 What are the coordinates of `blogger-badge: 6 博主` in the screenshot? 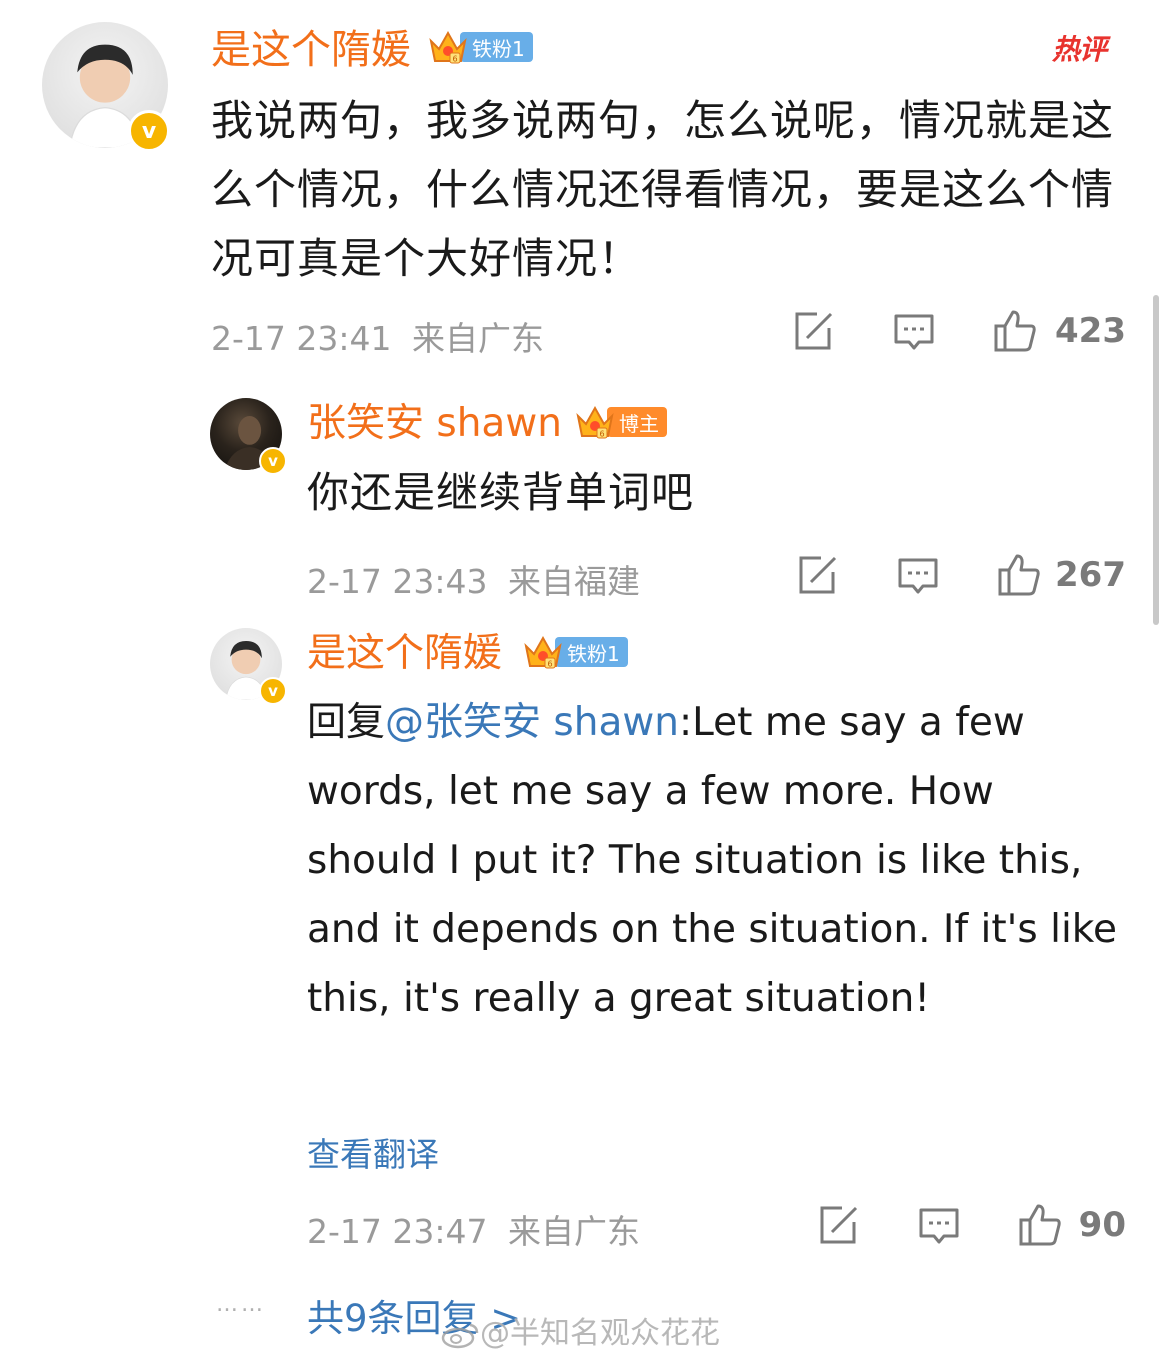 It's located at (621, 422).